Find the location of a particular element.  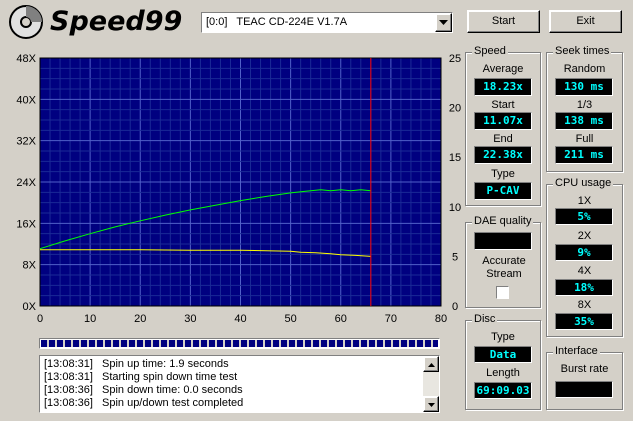

dae-quality-group: DAE quality Accurate Stream is located at coordinates (503, 261).